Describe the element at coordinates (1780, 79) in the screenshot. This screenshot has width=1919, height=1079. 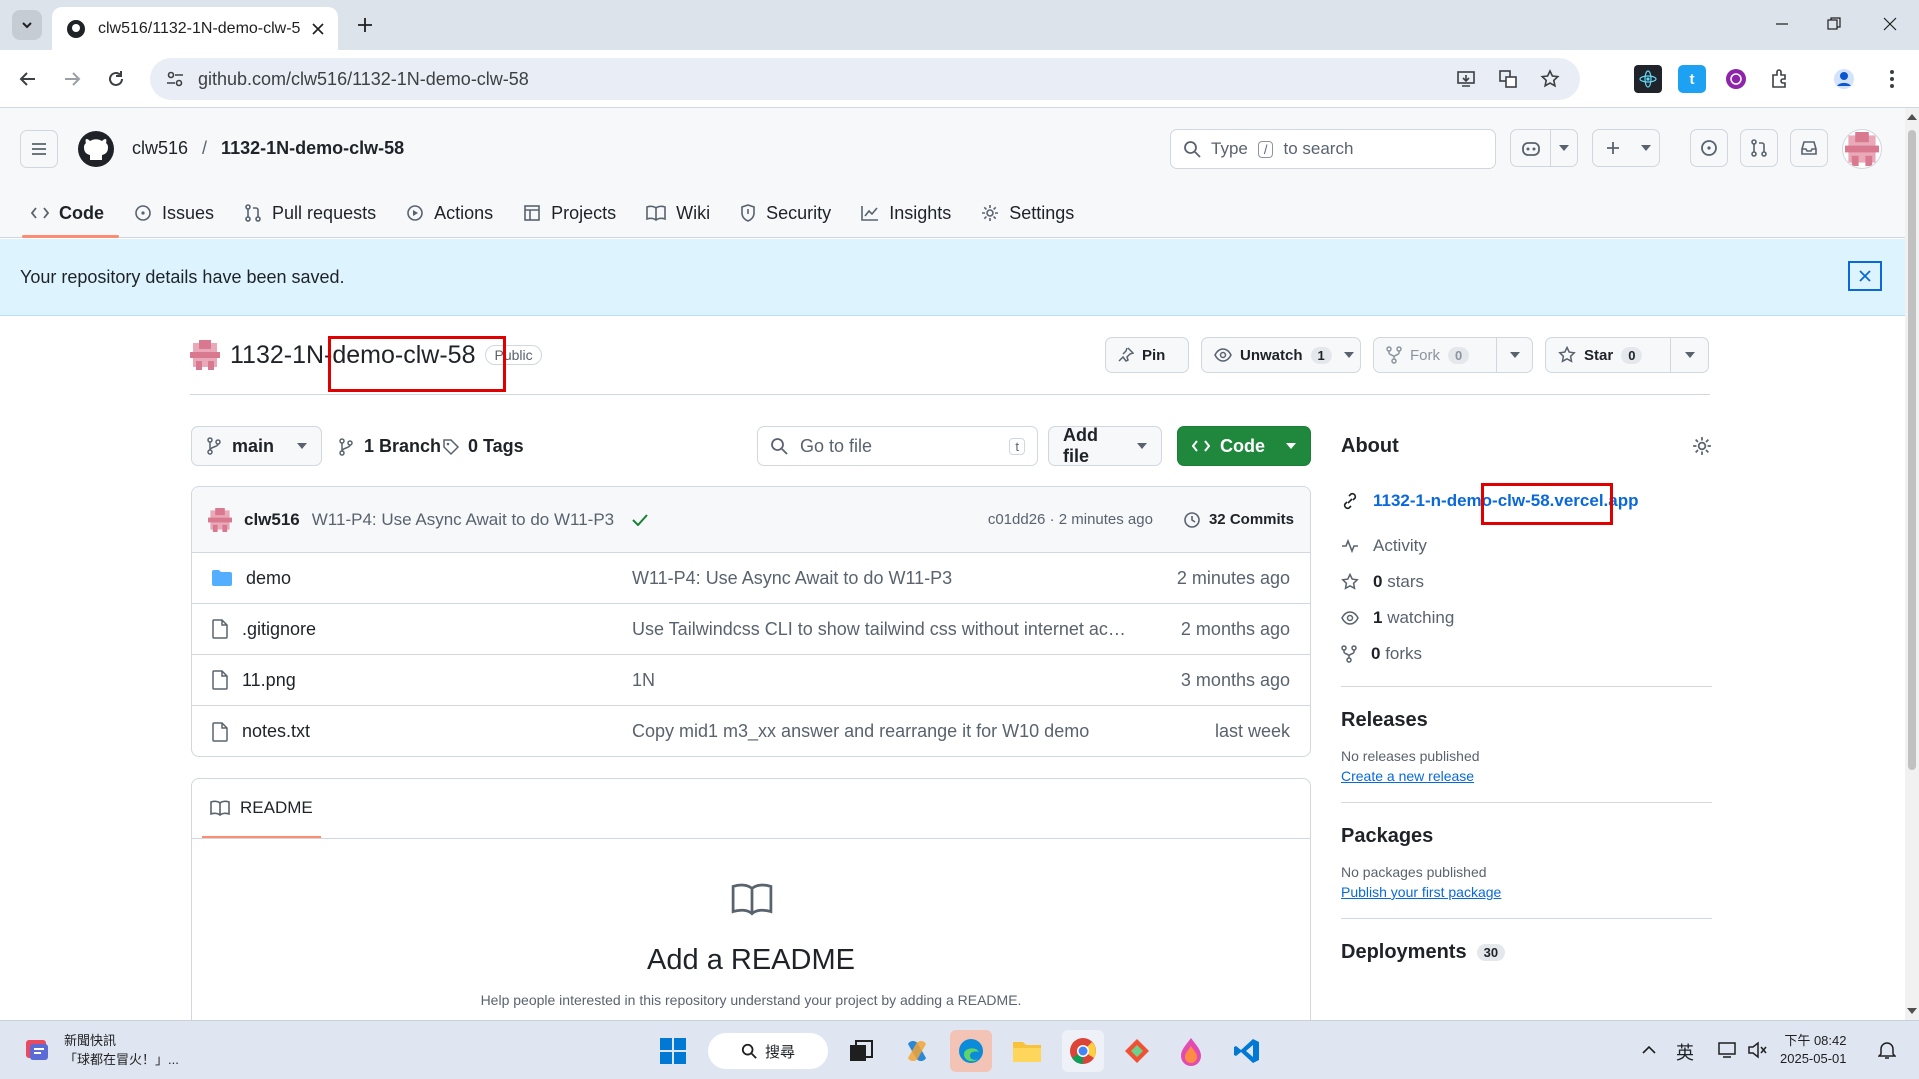
I see `extensions-puzzle-icon` at that location.